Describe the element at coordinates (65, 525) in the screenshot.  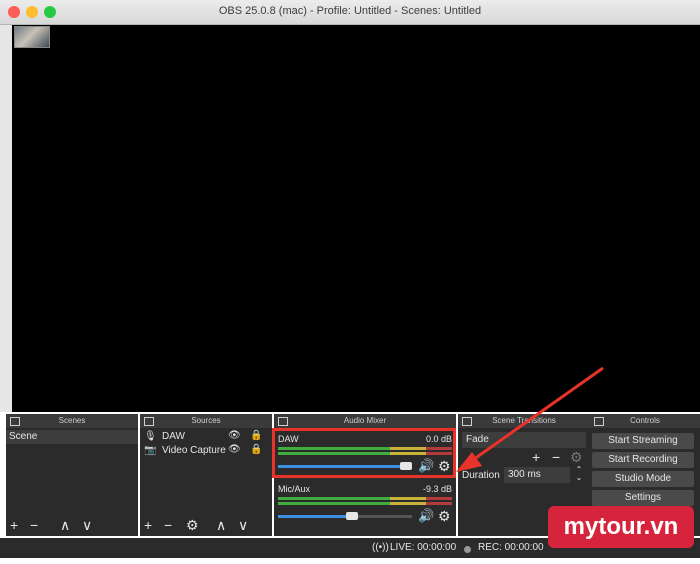
I see `scene-move-up-button: ∧` at that location.